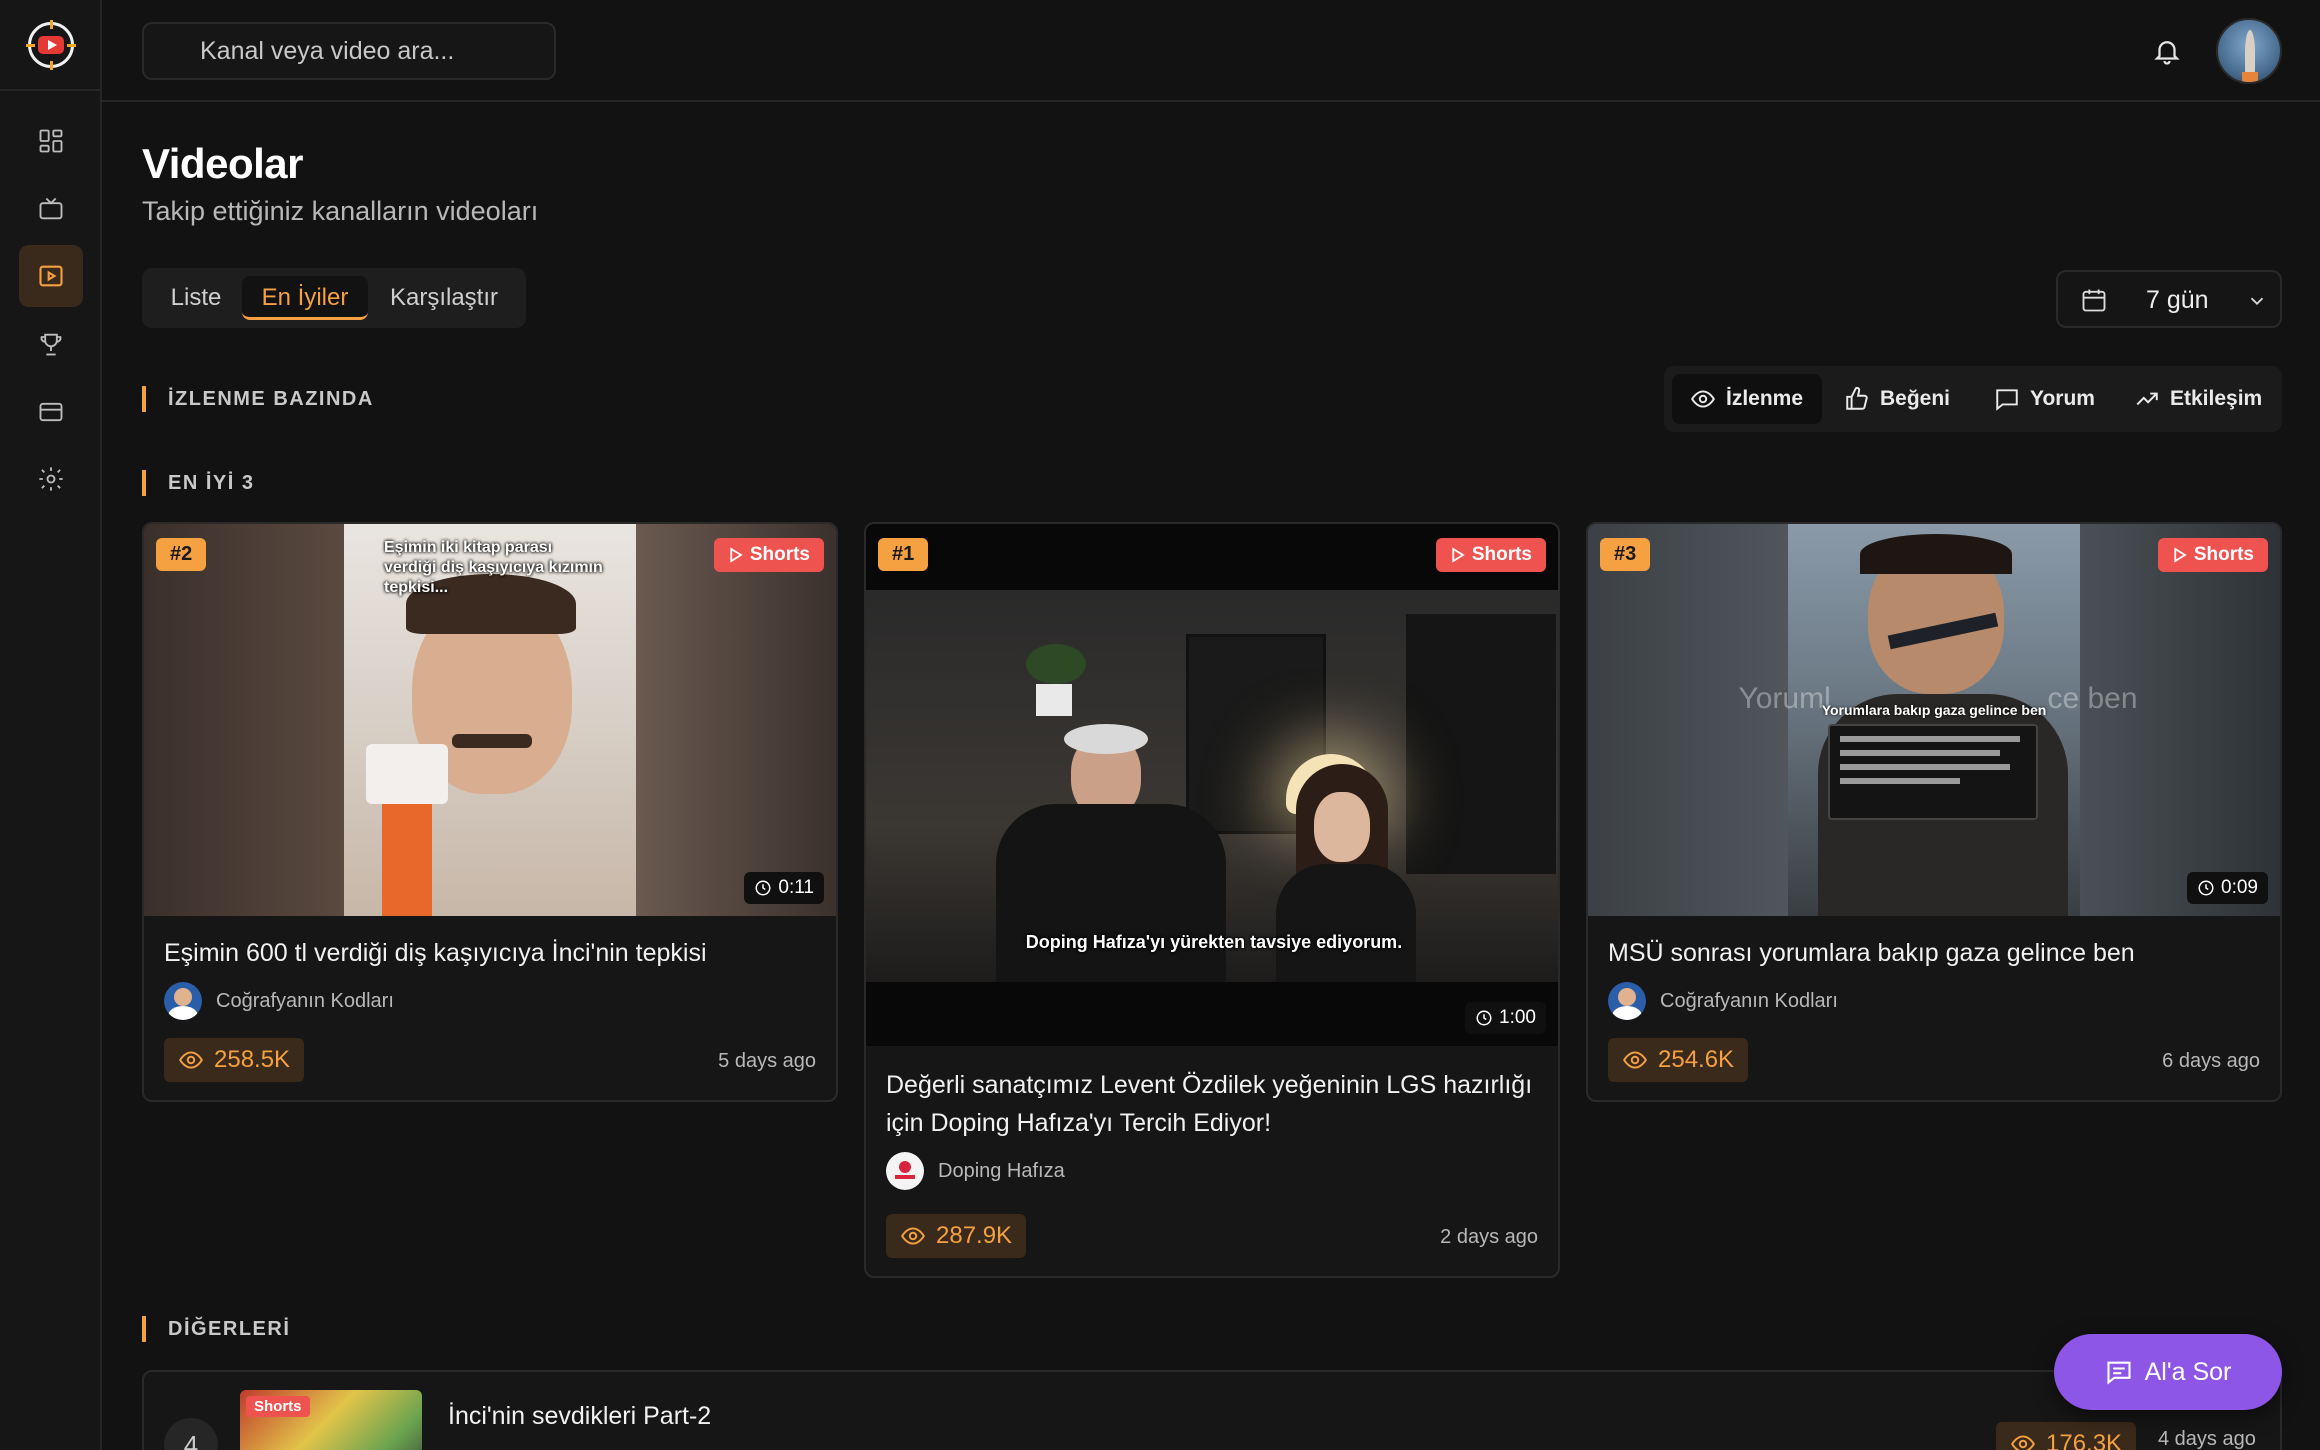 This screenshot has height=1450, width=2320. I want to click on sidebar-divider, so click(50, 90).